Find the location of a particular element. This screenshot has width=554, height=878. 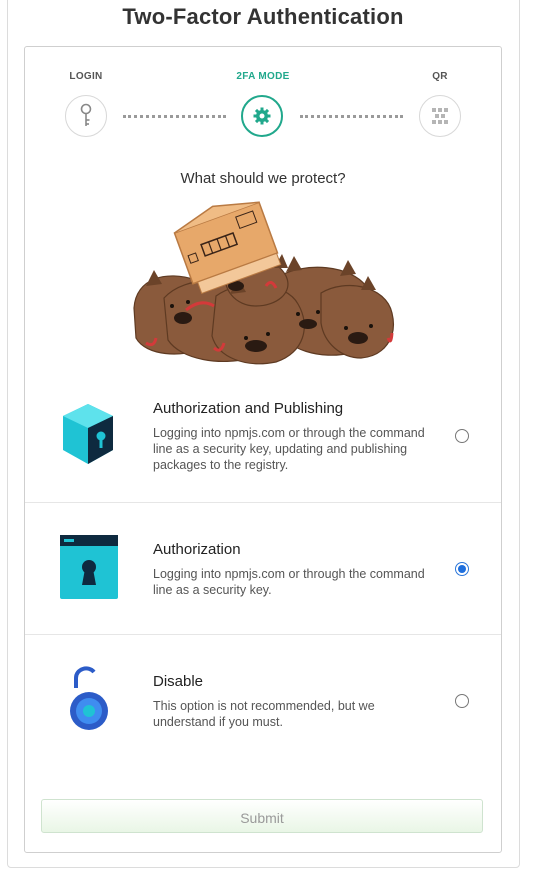

unlocked-padlock-icon is located at coordinates (89, 698).